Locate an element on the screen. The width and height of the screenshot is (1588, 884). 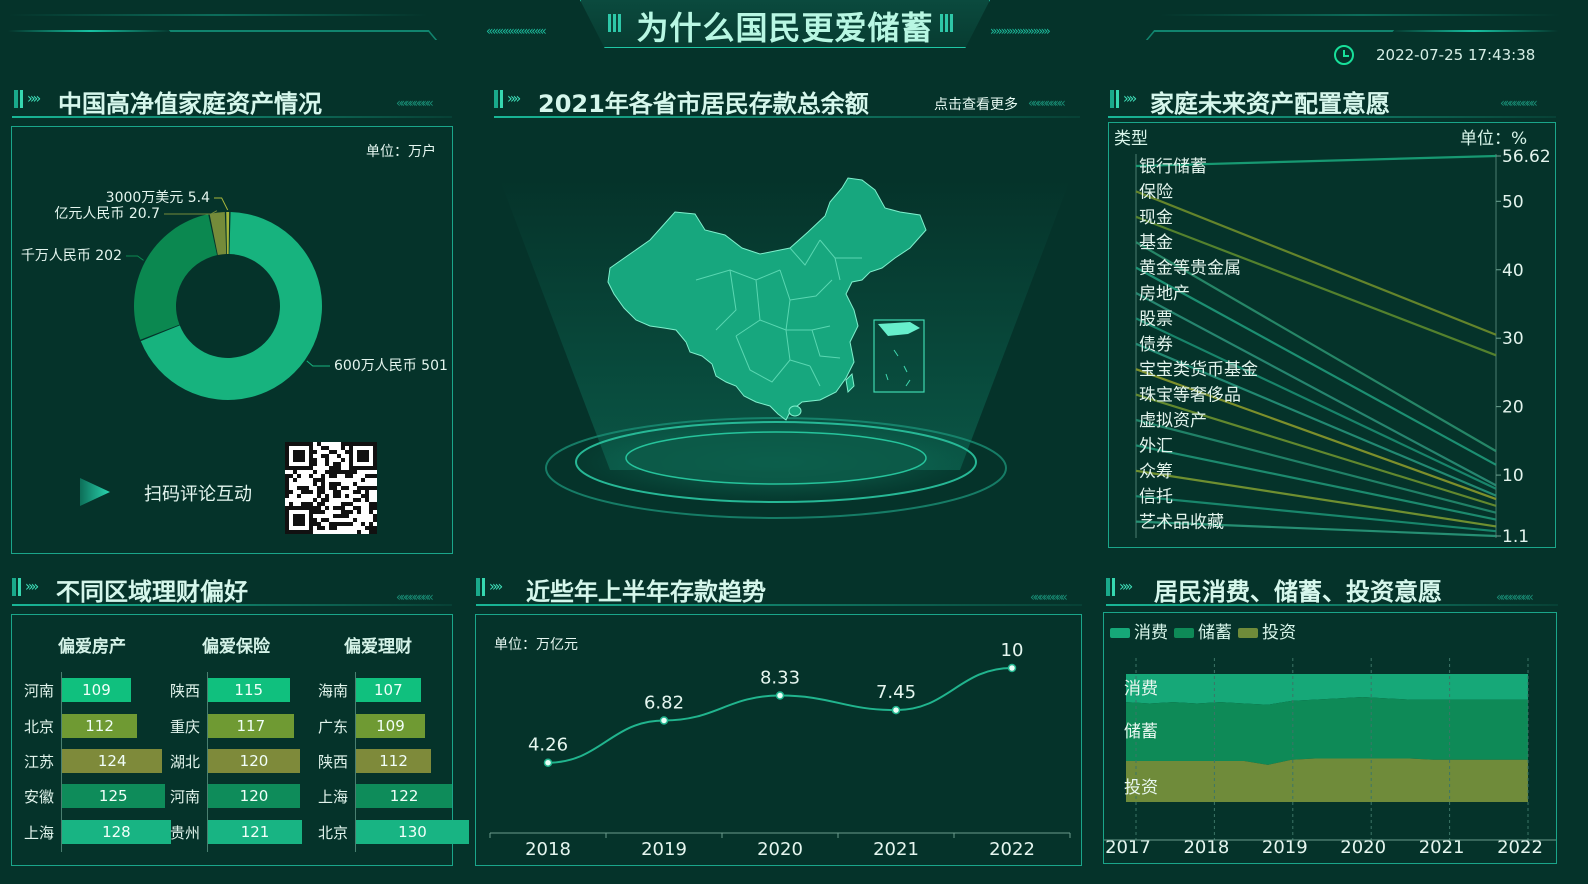
header-connector-right is located at coordinates (1270, 35).